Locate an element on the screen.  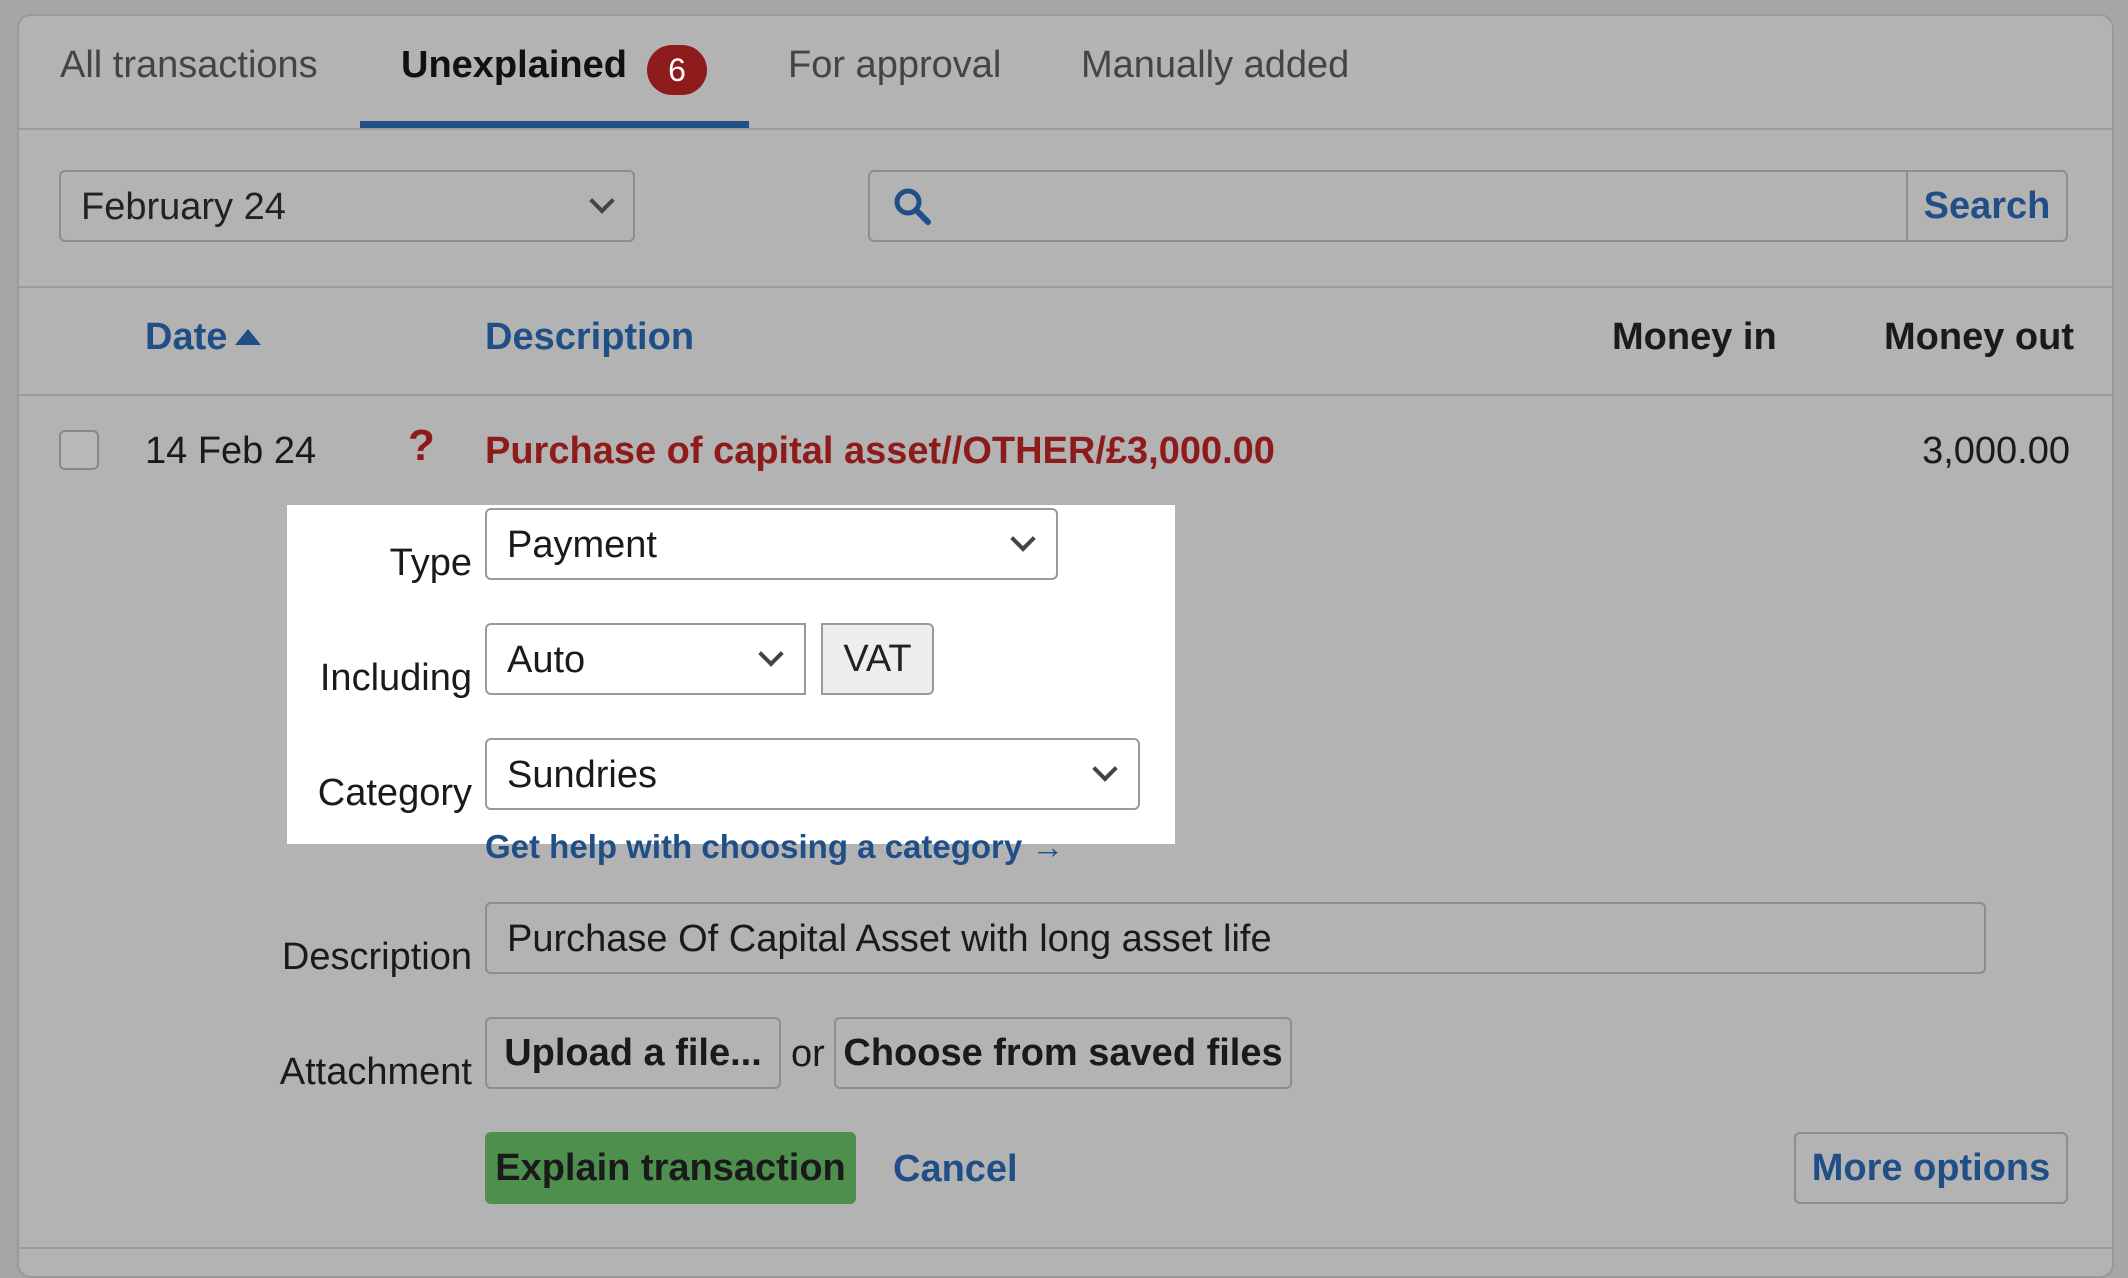
attachment-label: Attachment is located at coordinates (375, 1072).